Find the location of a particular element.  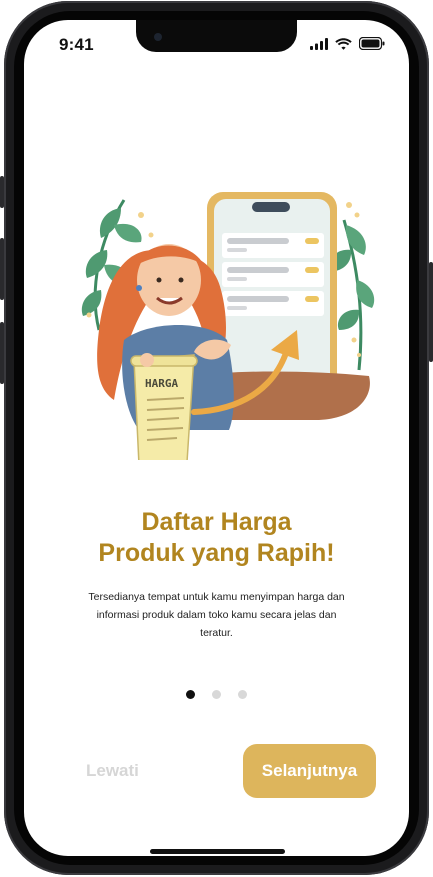

home-indicator is located at coordinates (217, 851).